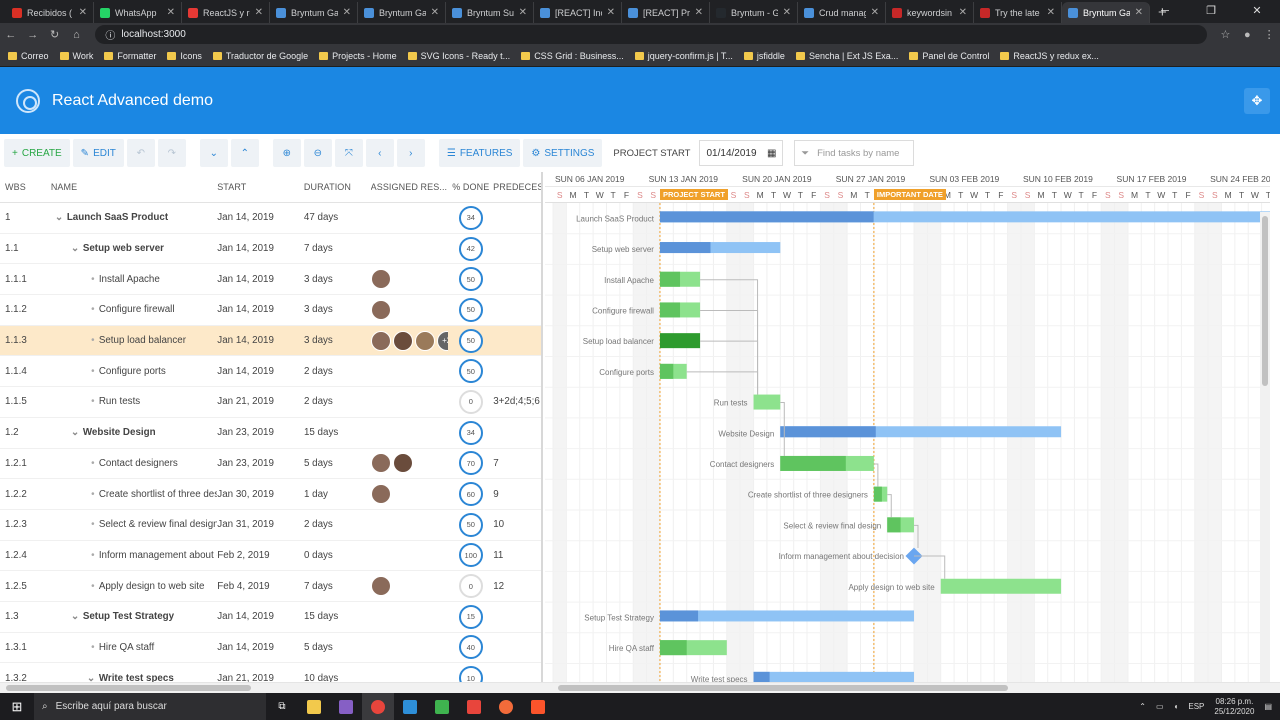 This screenshot has height=720, width=1280. I want to click on postman-icon, so click(506, 706).